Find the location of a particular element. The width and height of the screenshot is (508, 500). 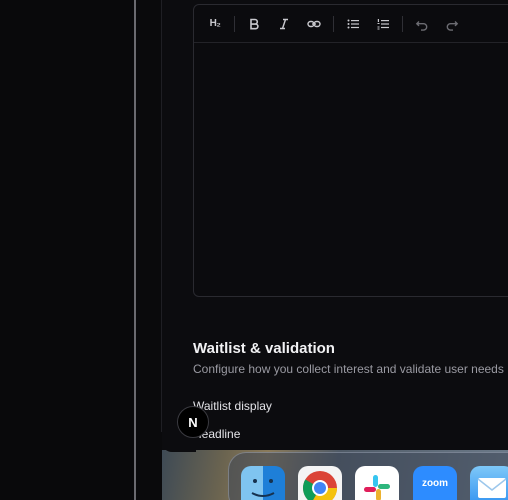

editor-toolbar: H₂ is located at coordinates (351, 24).